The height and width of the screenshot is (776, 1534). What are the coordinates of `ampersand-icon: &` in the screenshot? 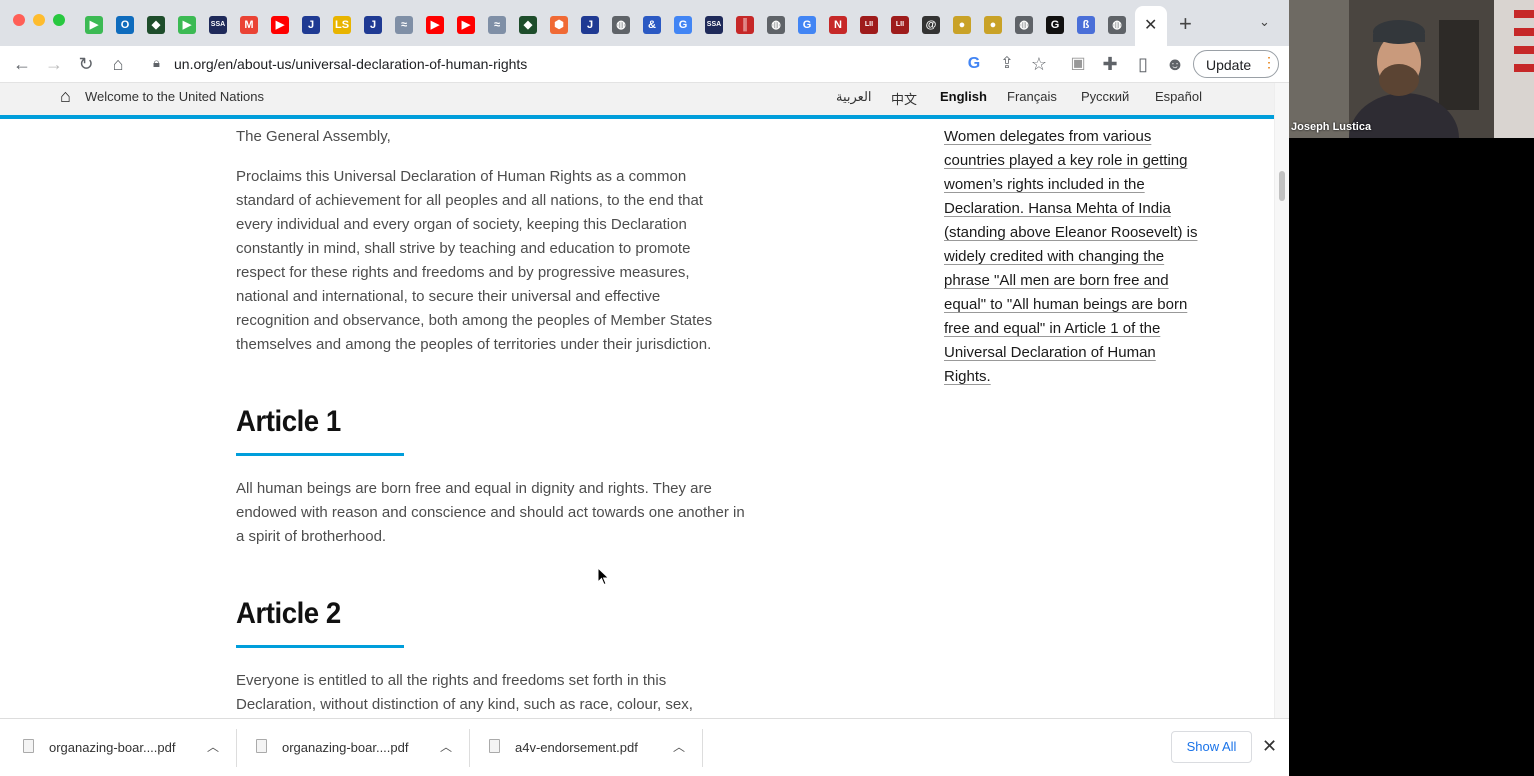 It's located at (652, 25).